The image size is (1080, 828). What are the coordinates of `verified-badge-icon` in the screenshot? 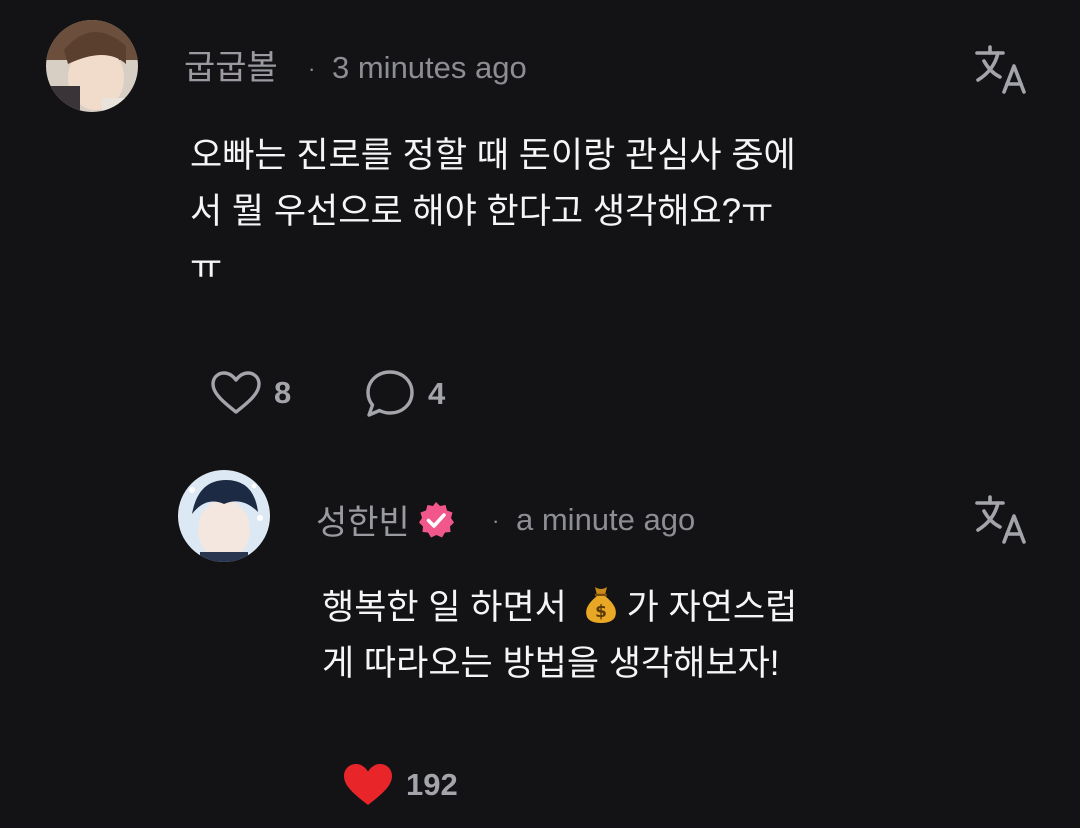 It's located at (436, 520).